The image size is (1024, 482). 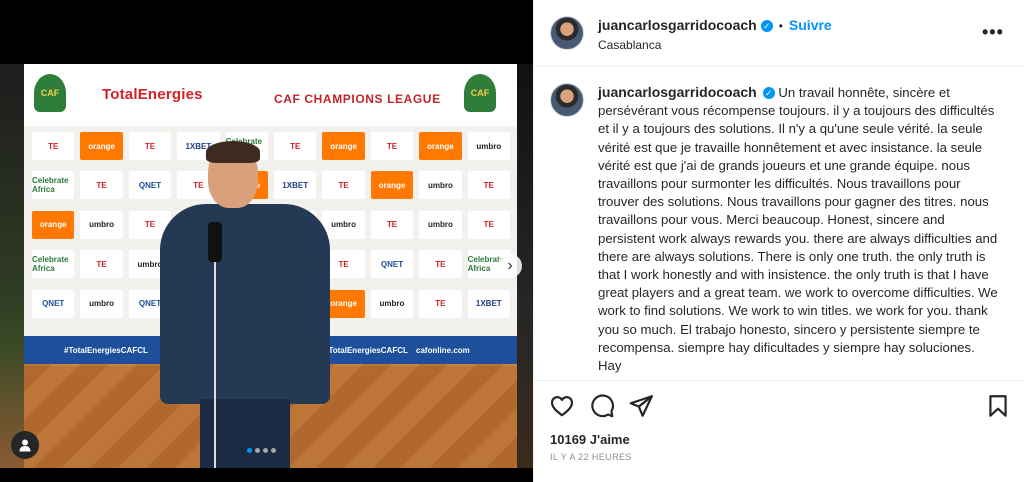 I want to click on caption-author-username: juancarlosgarridocoach, so click(x=677, y=92).